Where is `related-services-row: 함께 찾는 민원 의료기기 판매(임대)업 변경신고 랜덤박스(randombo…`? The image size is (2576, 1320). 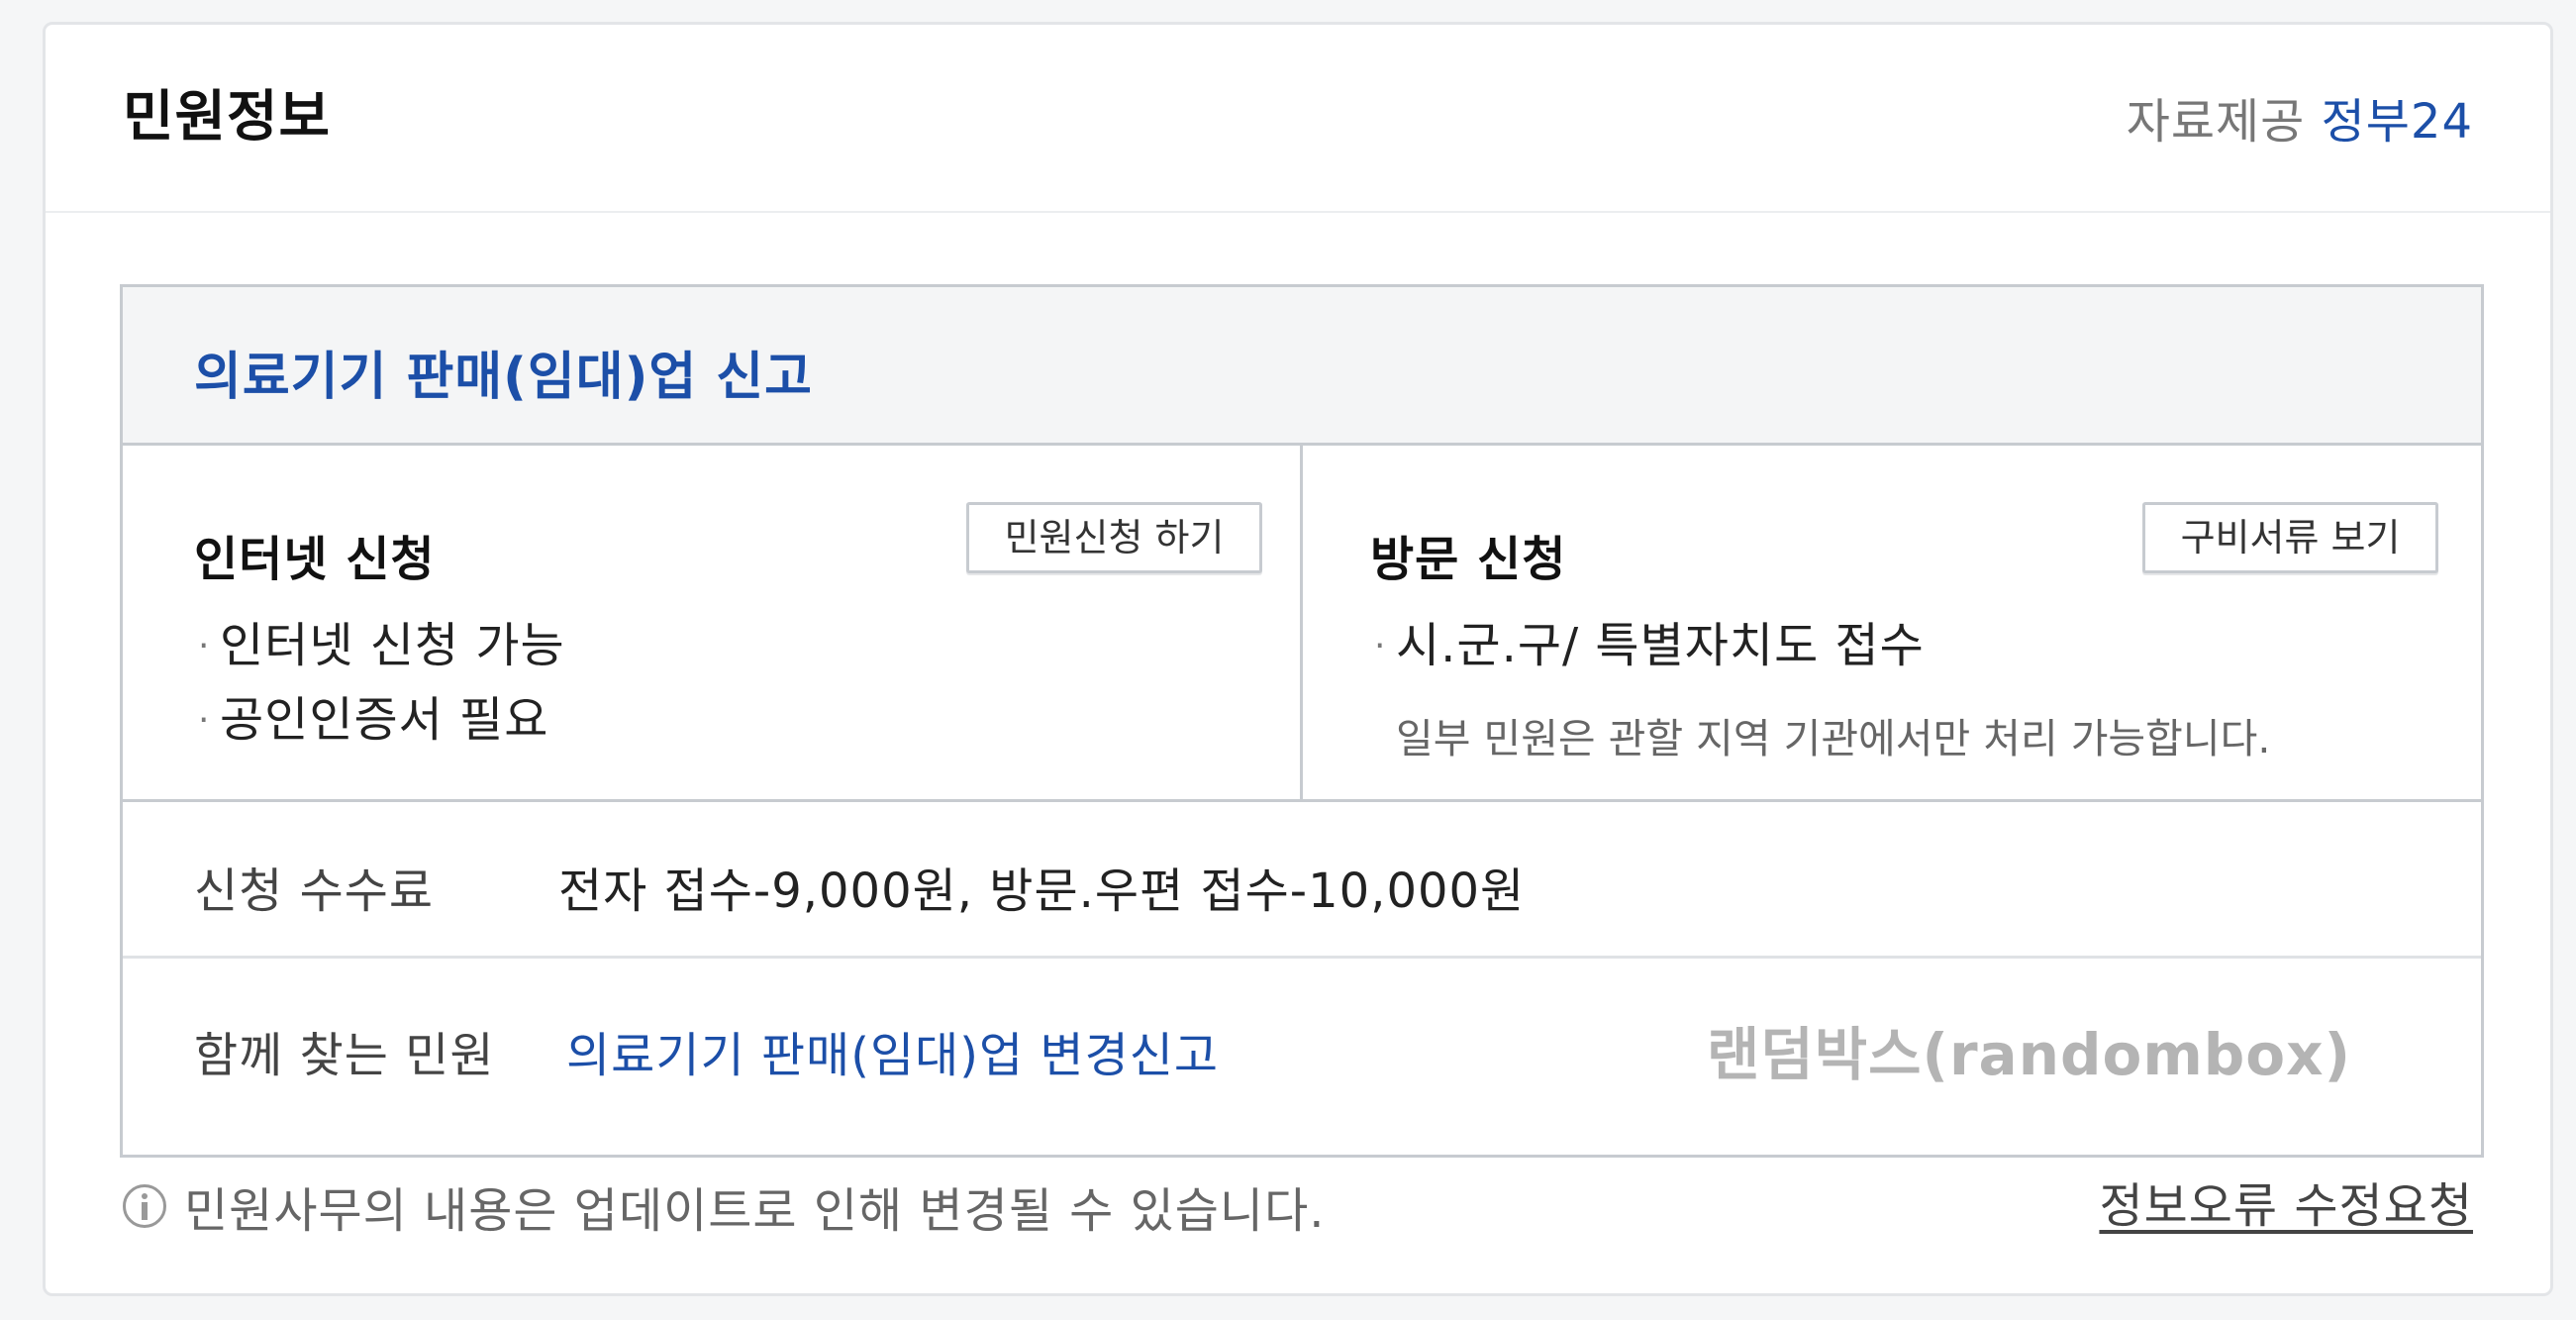 related-services-row: 함께 찾는 민원 의료기기 판매(임대)업 변경신고 랜덤박스(randombo… is located at coordinates (1302, 1057).